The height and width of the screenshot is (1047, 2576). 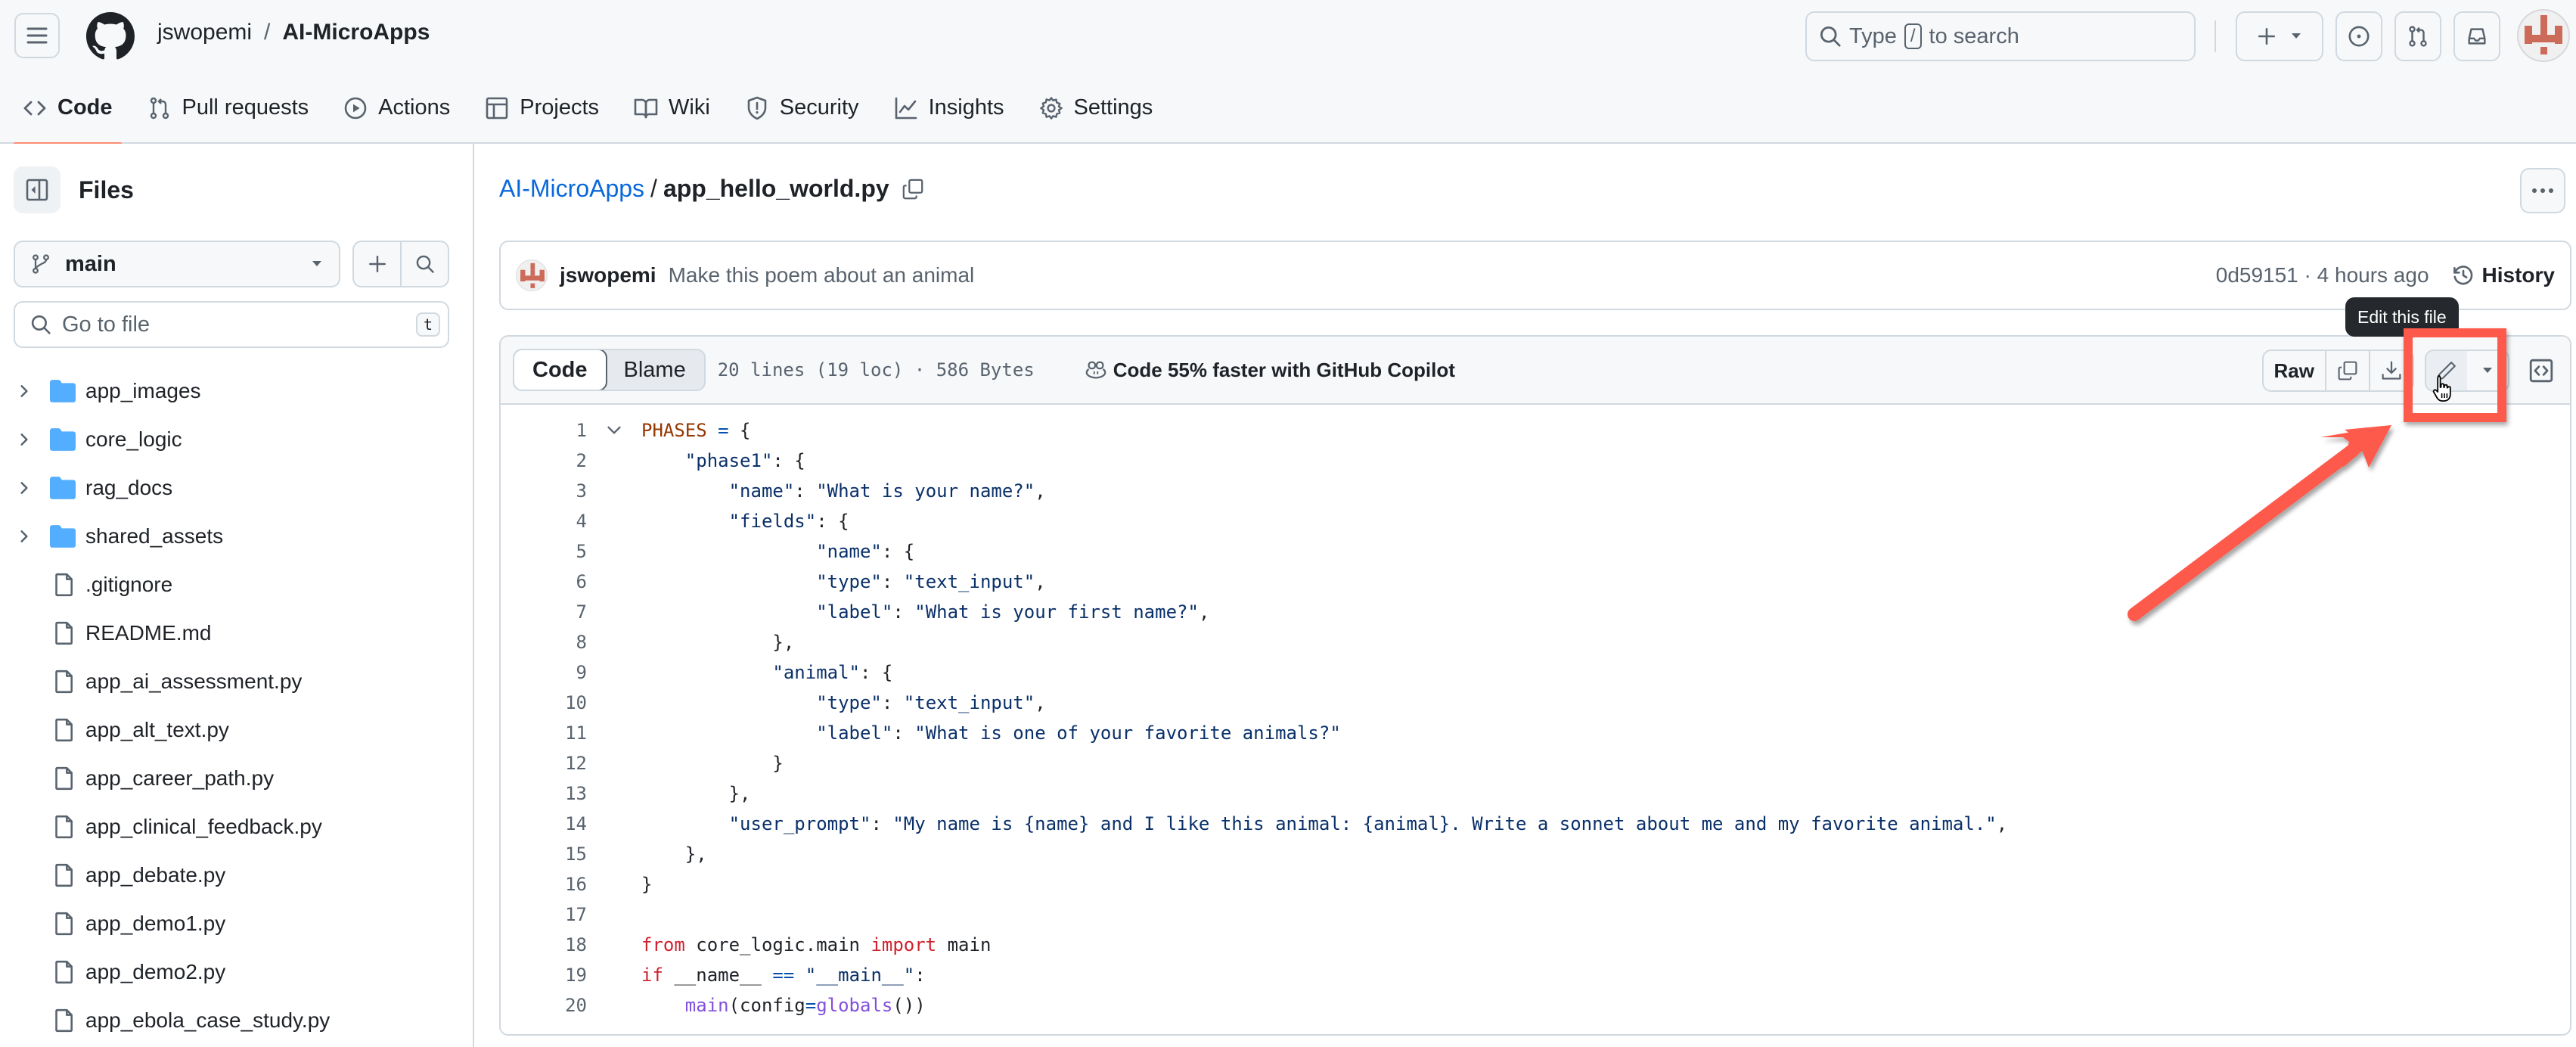 What do you see at coordinates (1535, 582) in the screenshot?
I see `code-line: 6 "type": "text_input",` at bounding box center [1535, 582].